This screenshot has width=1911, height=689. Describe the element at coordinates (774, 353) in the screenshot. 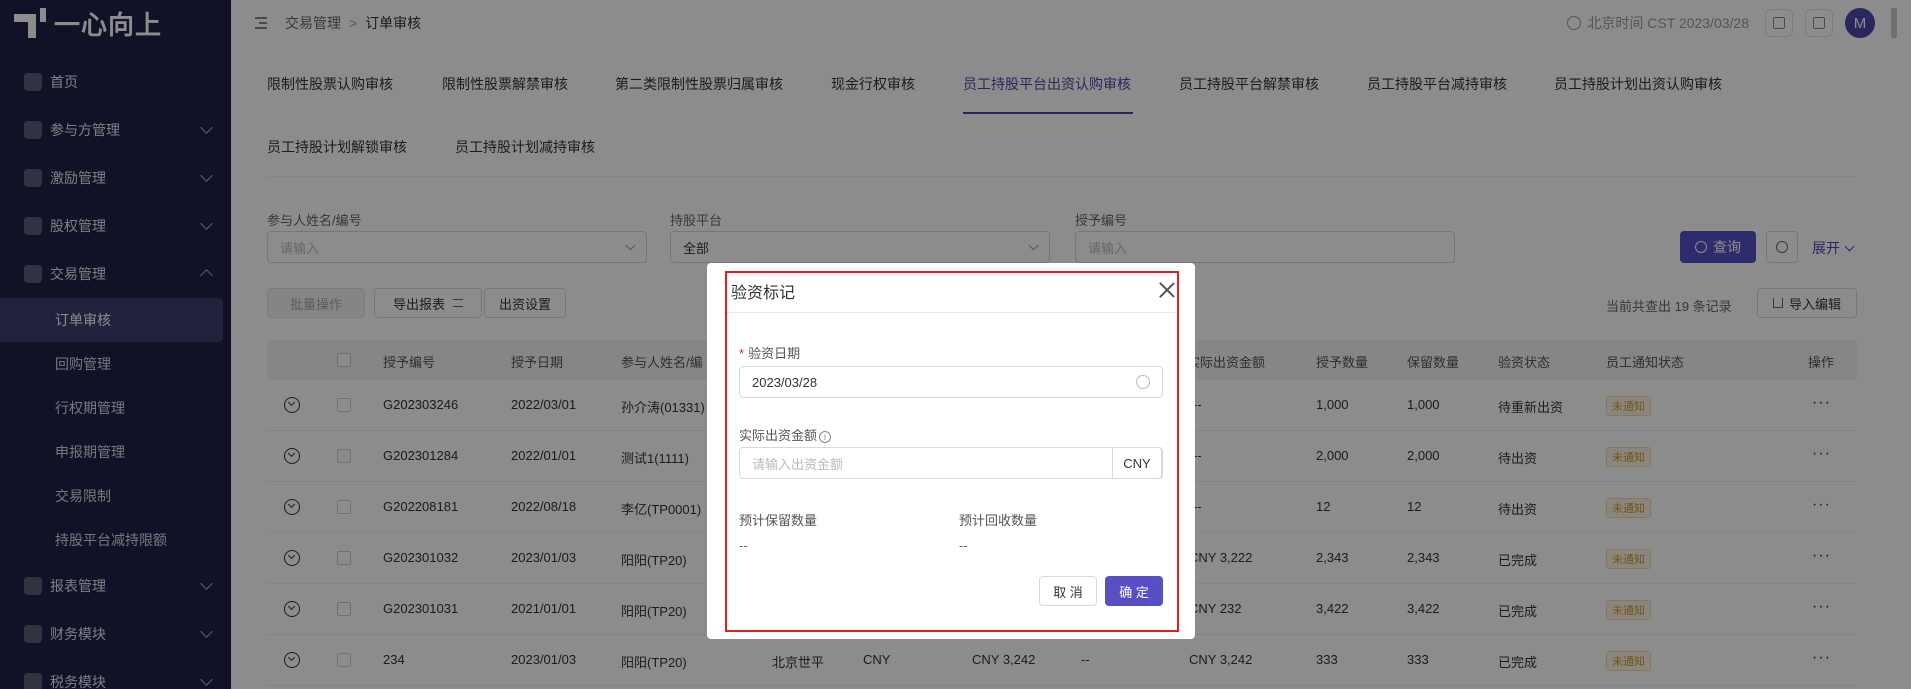

I see `verify-date-label-text: 验资日期` at that location.